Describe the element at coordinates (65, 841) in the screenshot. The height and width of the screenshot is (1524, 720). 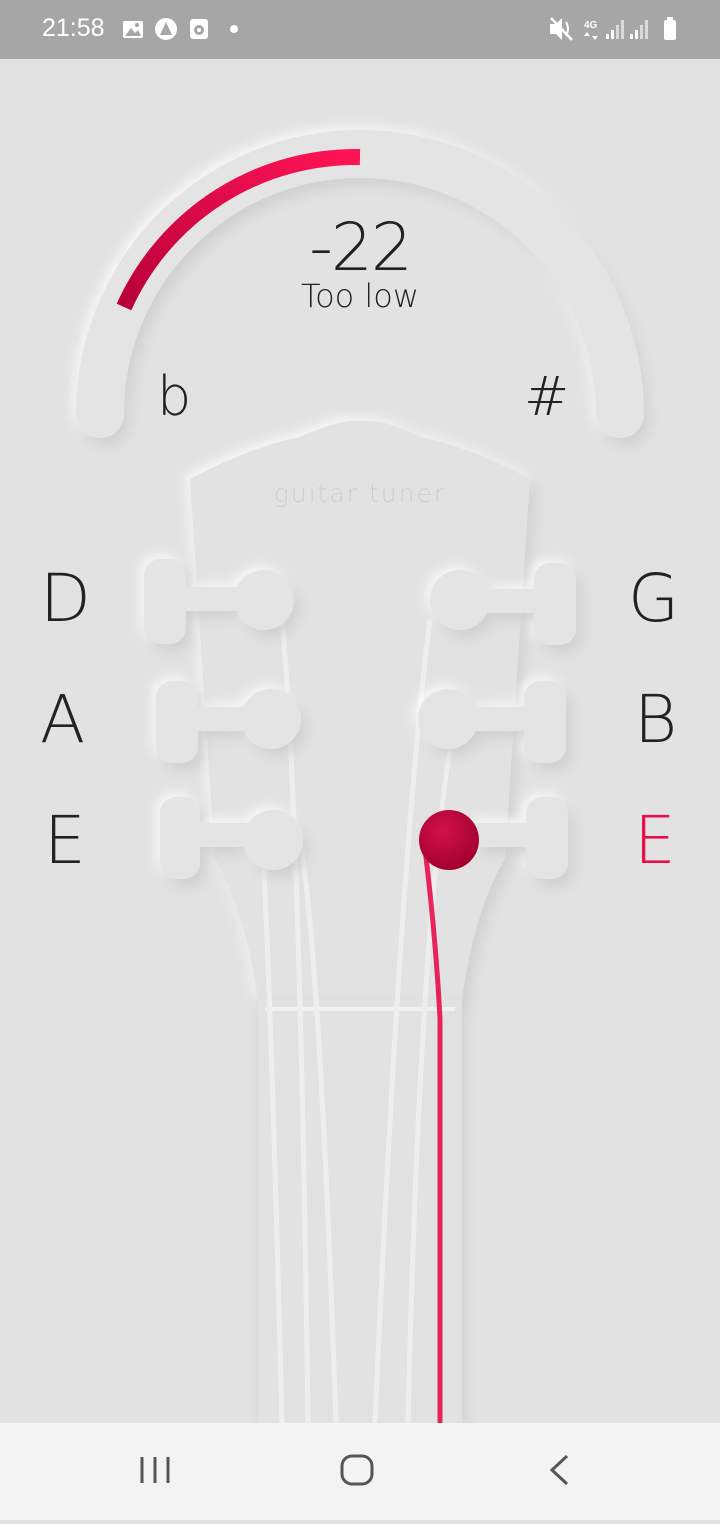
I see `string-low-e-button: E` at that location.